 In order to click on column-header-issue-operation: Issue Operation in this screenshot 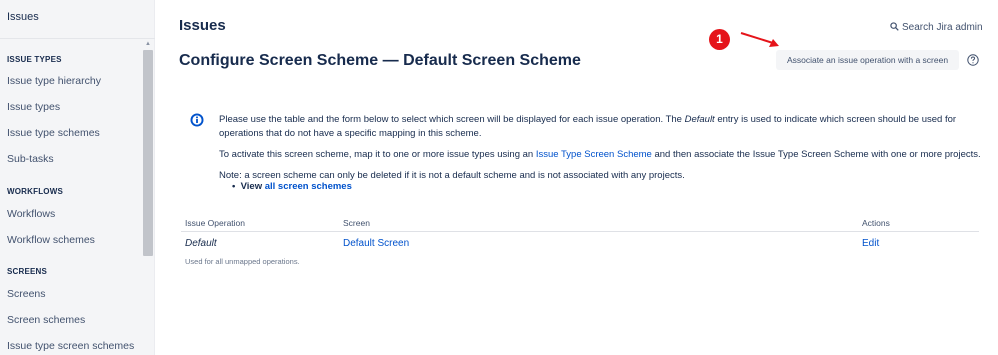, I will do `click(215, 223)`.